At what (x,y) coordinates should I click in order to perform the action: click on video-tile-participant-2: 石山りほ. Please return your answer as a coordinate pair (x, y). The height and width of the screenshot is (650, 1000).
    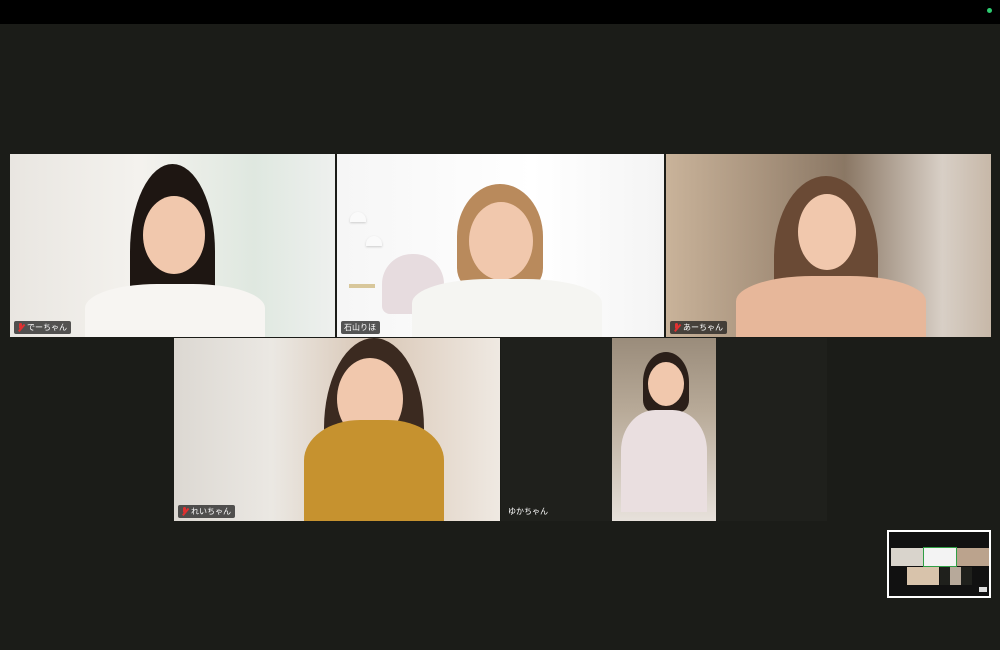
    Looking at the image, I should click on (500, 245).